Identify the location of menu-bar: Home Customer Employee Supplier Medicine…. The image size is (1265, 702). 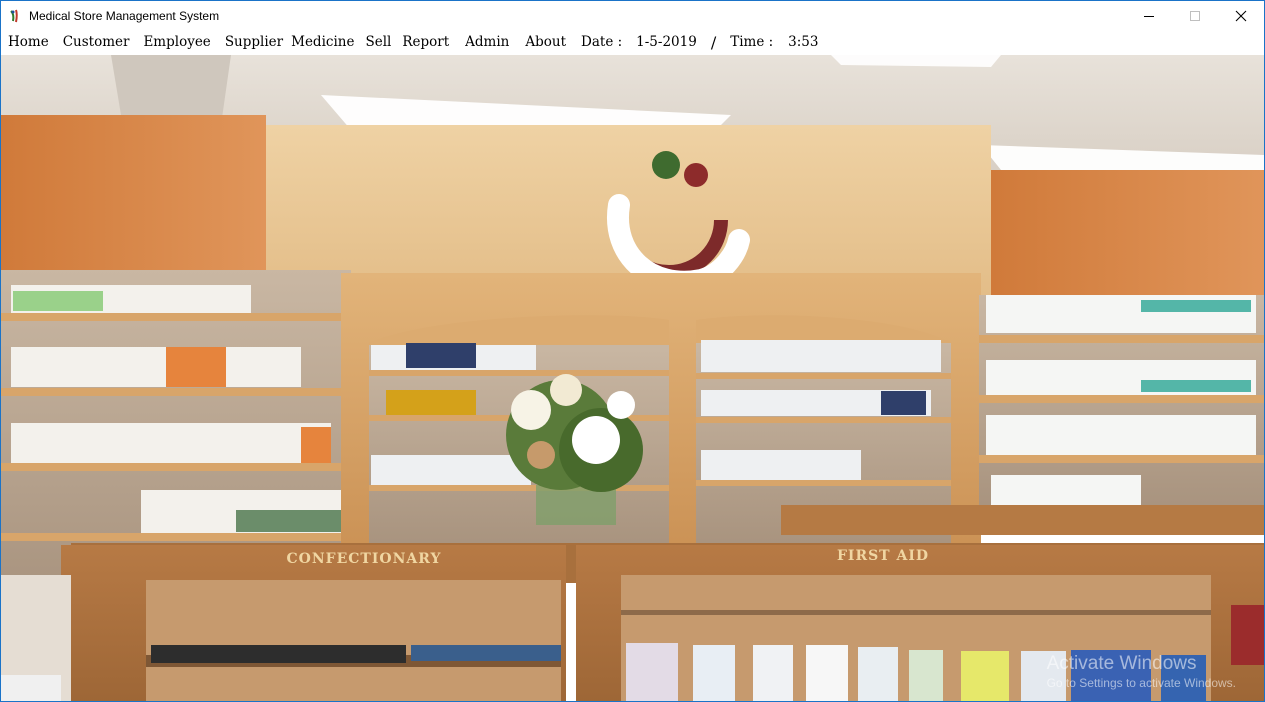
(632, 42).